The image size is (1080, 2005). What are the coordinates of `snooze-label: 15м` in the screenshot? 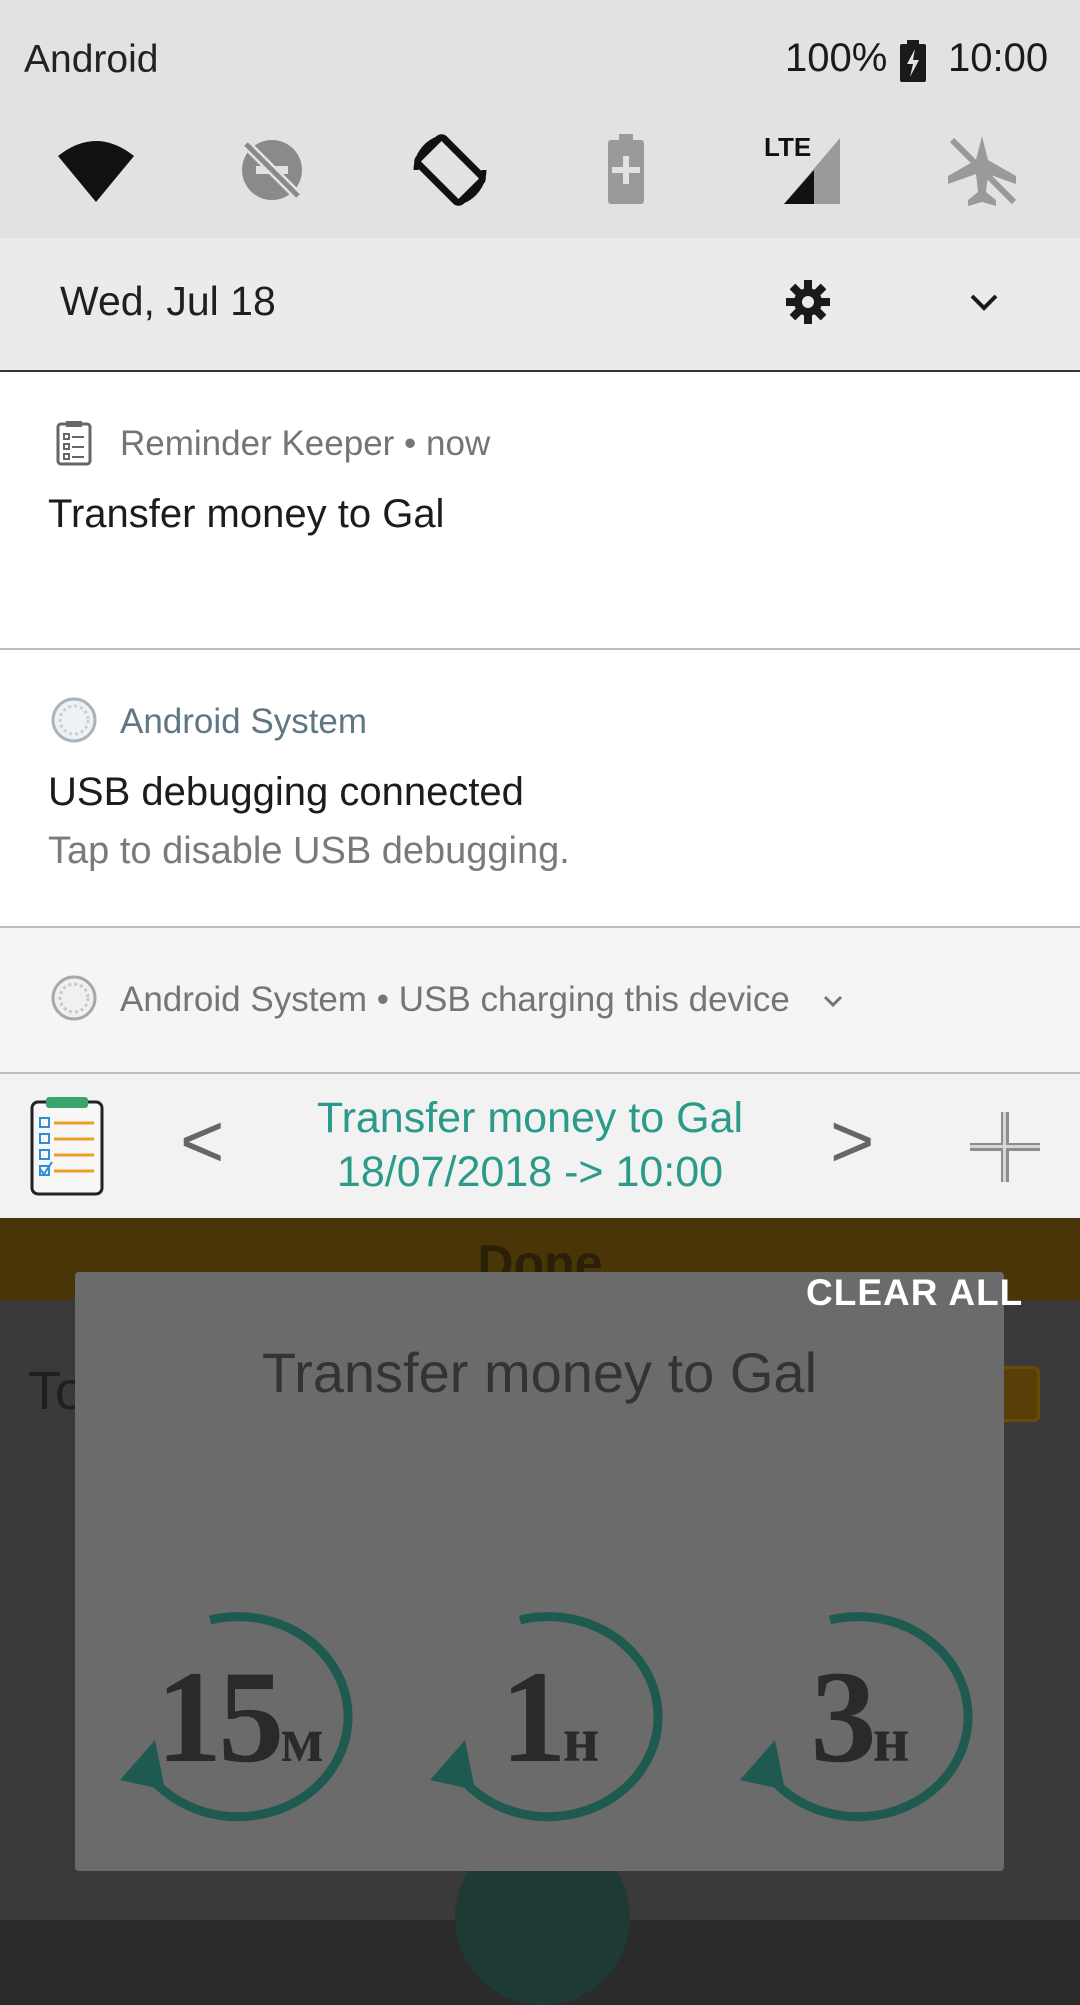 It's located at (240, 1716).